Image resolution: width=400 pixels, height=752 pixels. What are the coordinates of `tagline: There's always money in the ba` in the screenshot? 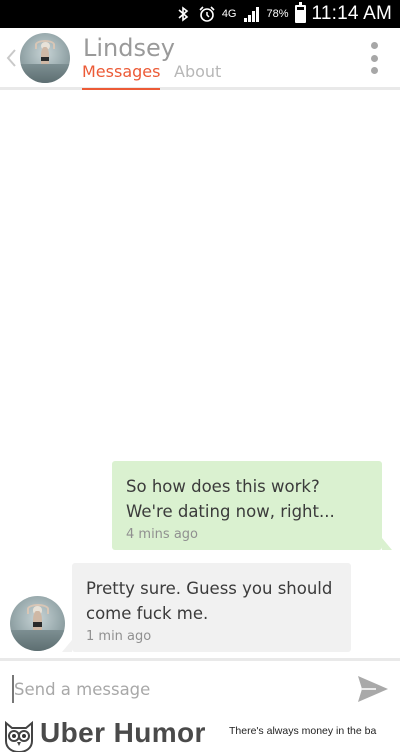 It's located at (303, 731).